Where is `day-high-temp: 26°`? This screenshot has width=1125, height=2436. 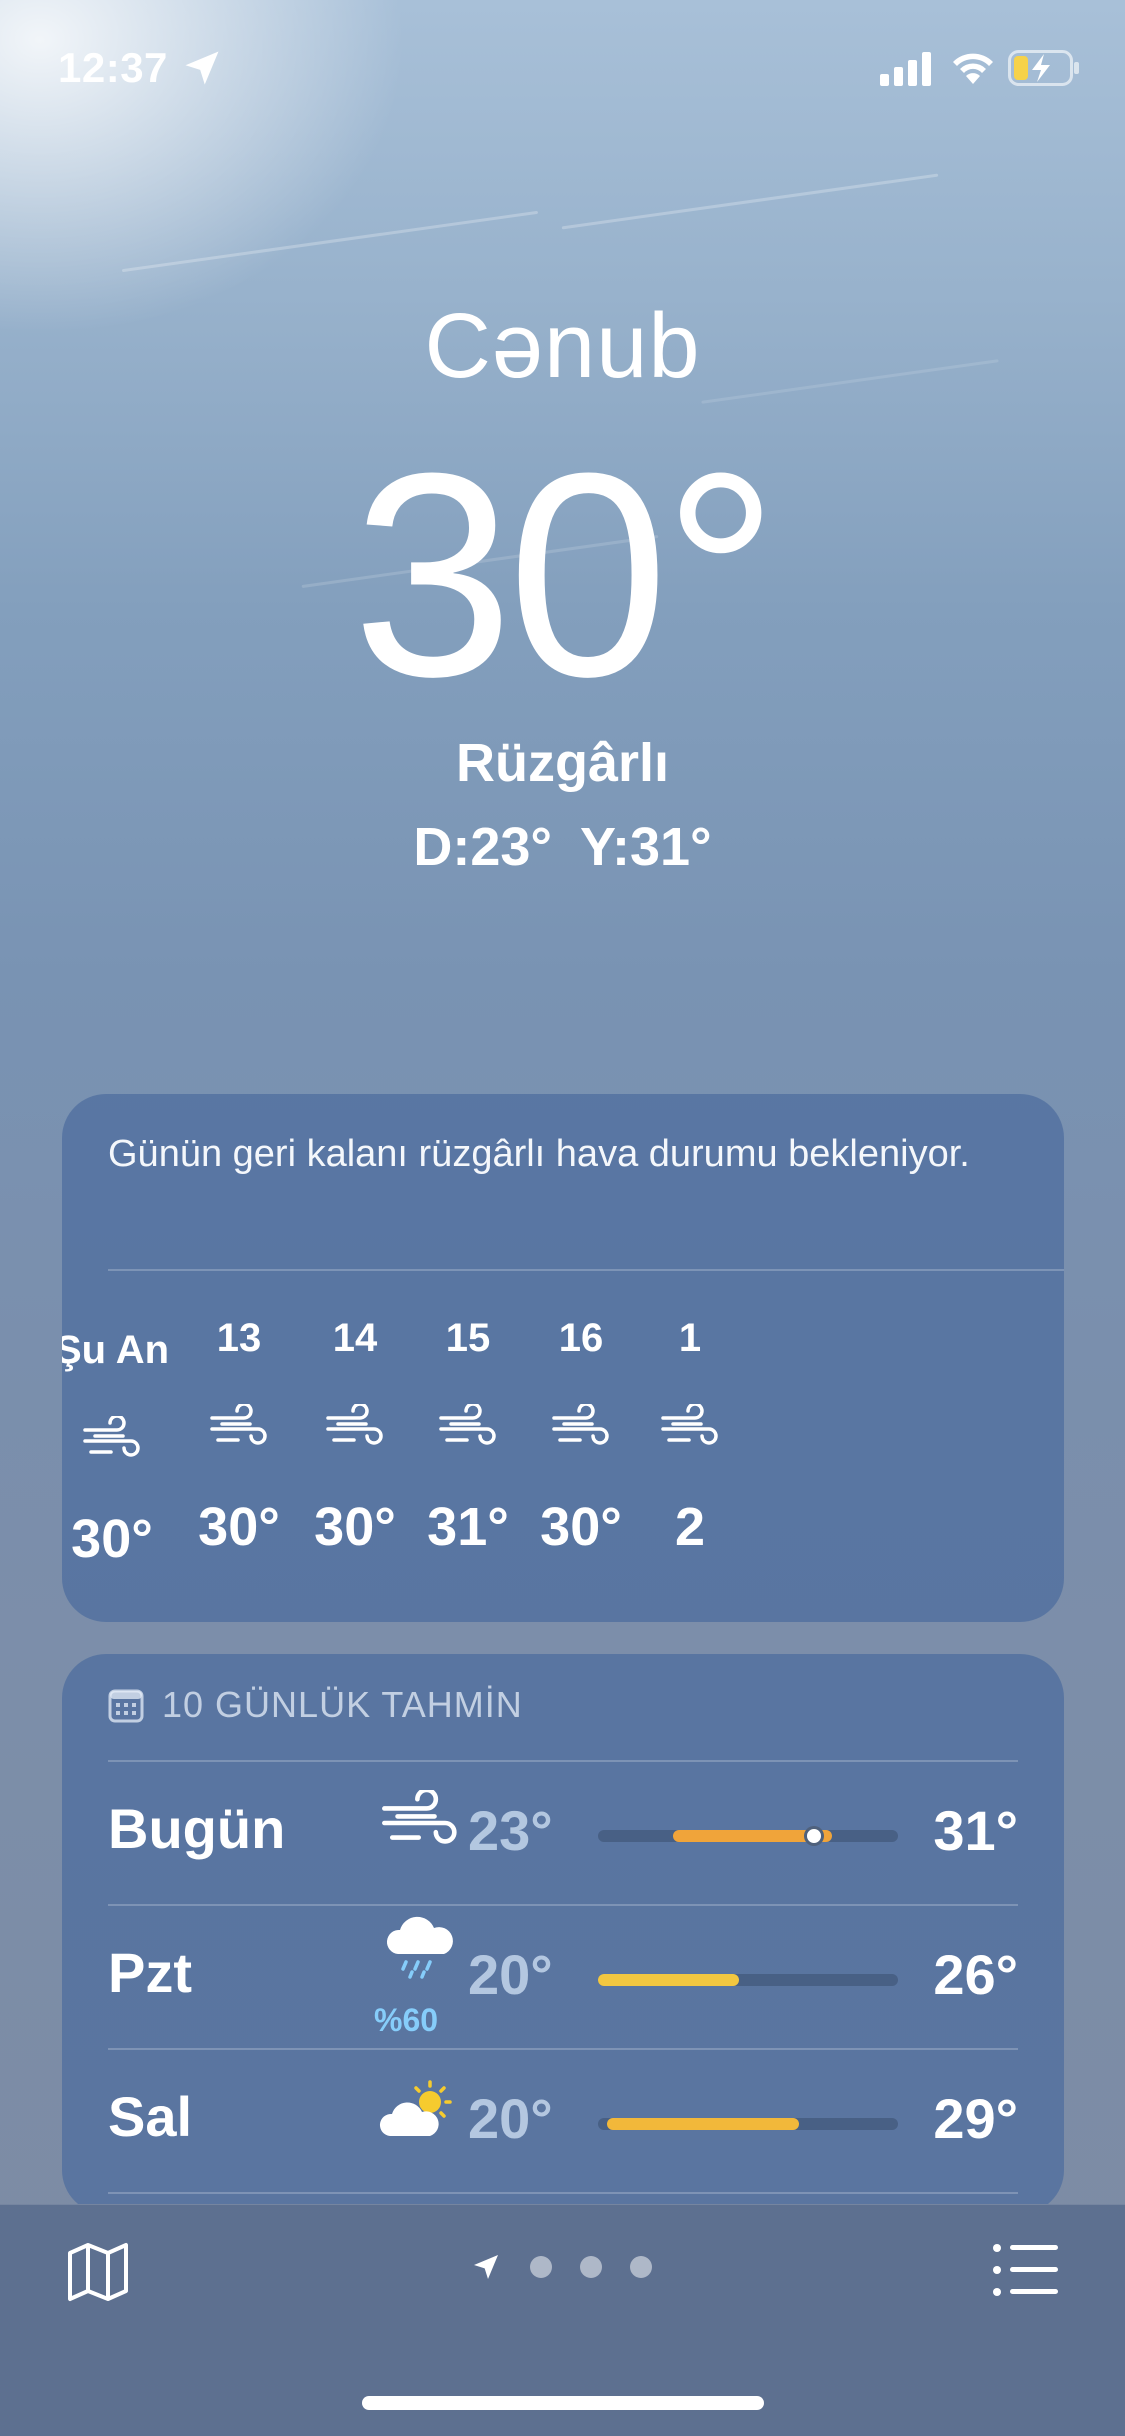 day-high-temp: 26° is located at coordinates (975, 1974).